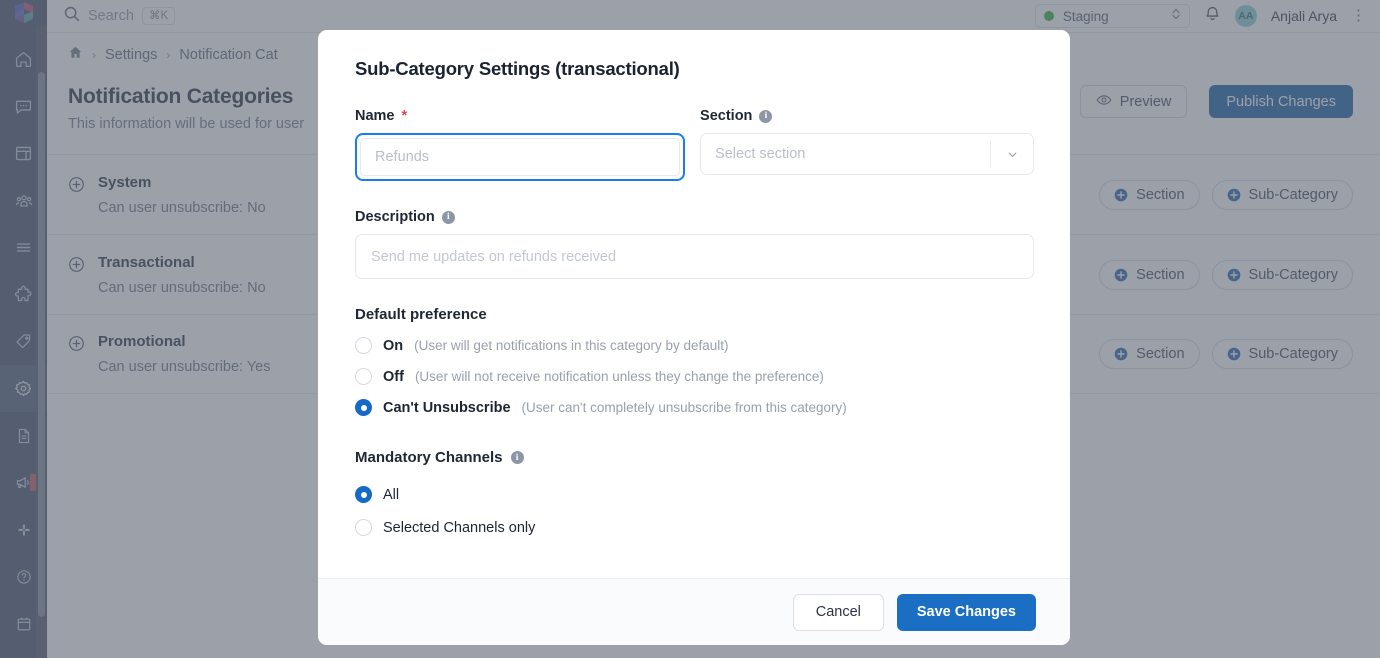 This screenshot has width=1380, height=658. What do you see at coordinates (517, 68) in the screenshot?
I see `dialog-title: Sub-Category Settings (transactional)` at bounding box center [517, 68].